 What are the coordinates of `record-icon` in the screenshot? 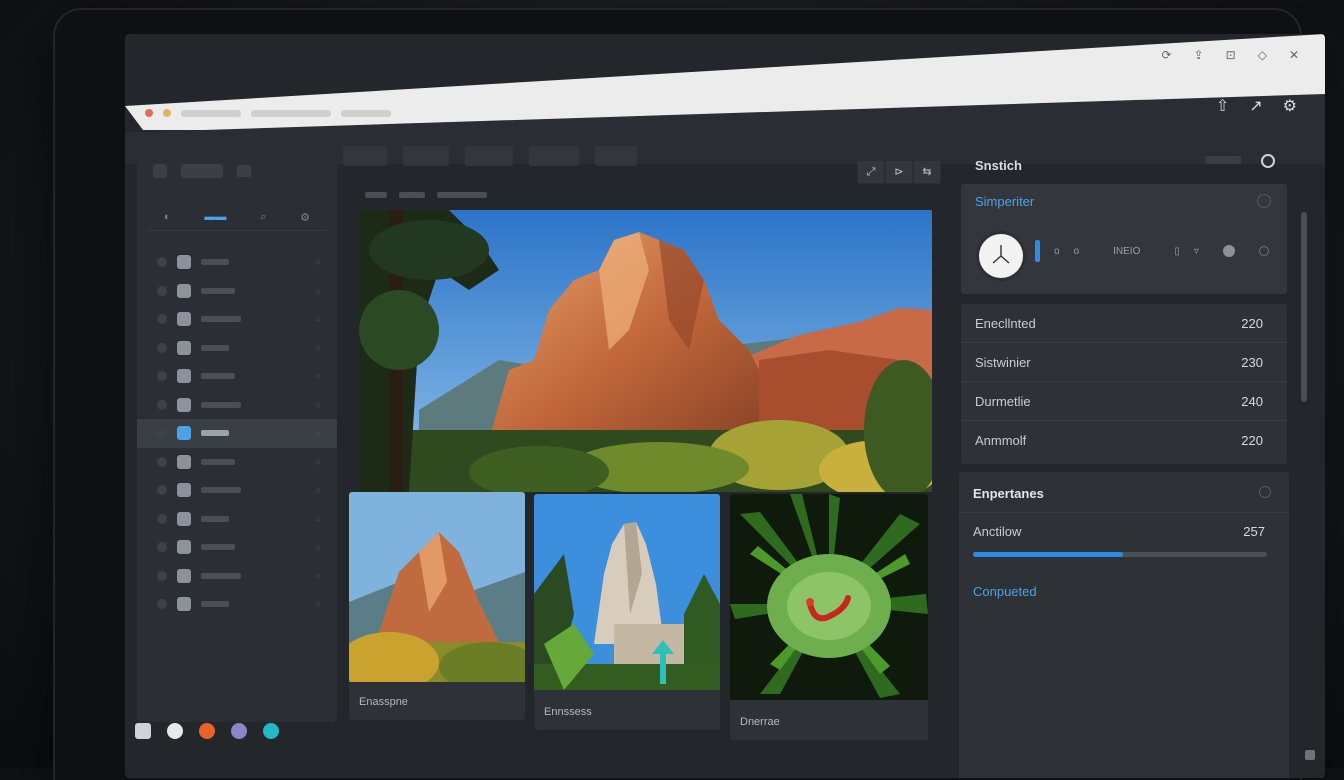 It's located at (1228, 251).